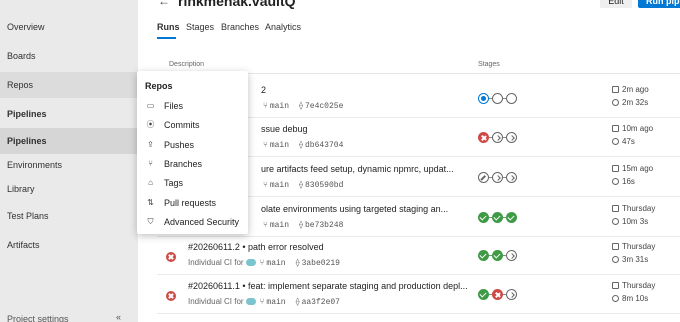  Describe the element at coordinates (192, 203) in the screenshot. I see `flyout-item-pull-requests: ⇅ Pull requests` at that location.